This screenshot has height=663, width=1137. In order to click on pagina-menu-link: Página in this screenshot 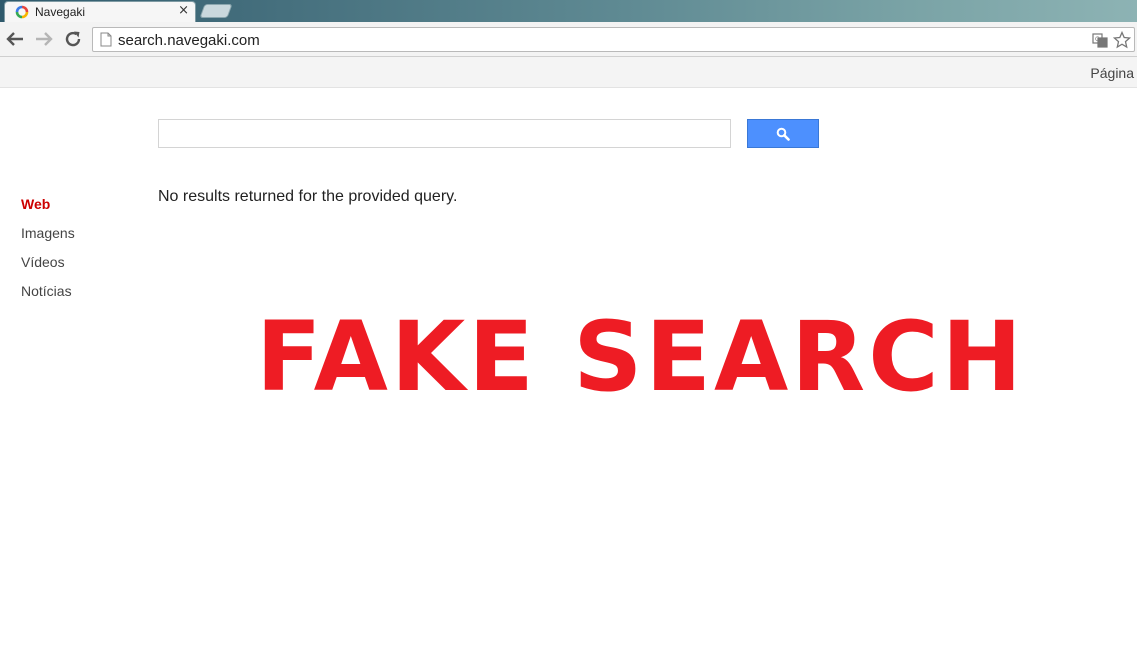, I will do `click(1112, 73)`.